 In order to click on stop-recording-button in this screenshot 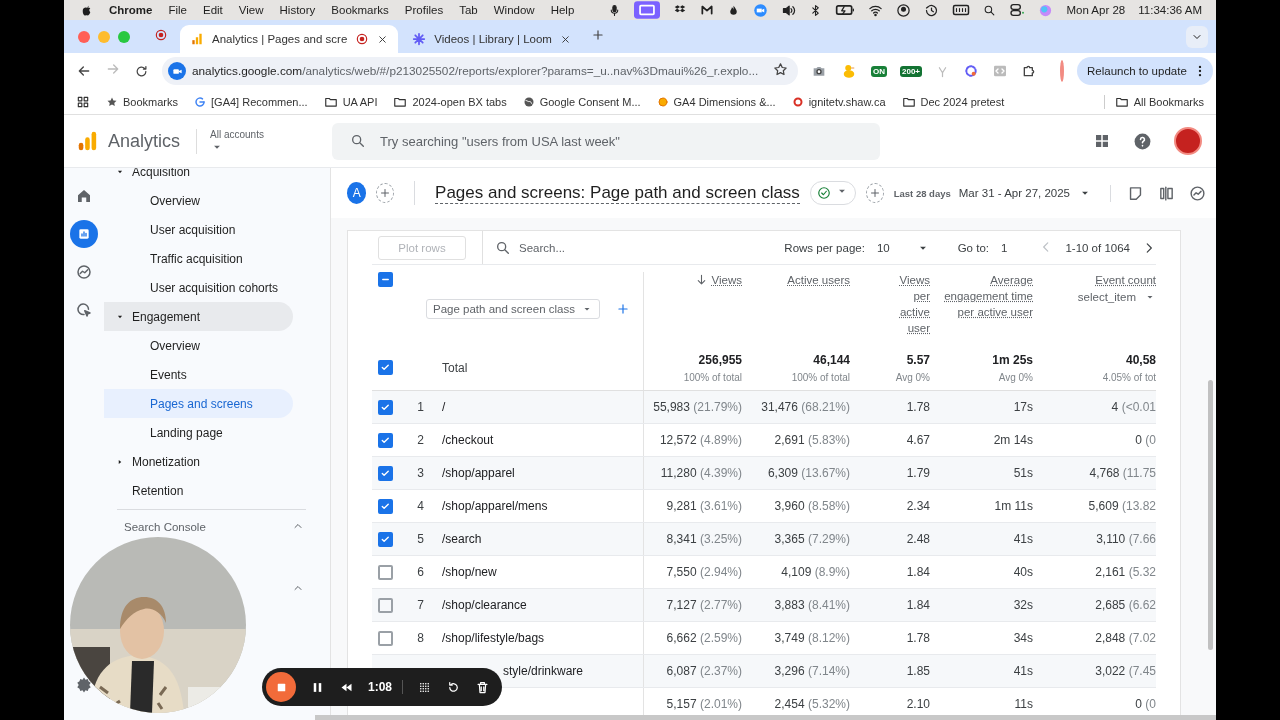, I will do `click(281, 687)`.